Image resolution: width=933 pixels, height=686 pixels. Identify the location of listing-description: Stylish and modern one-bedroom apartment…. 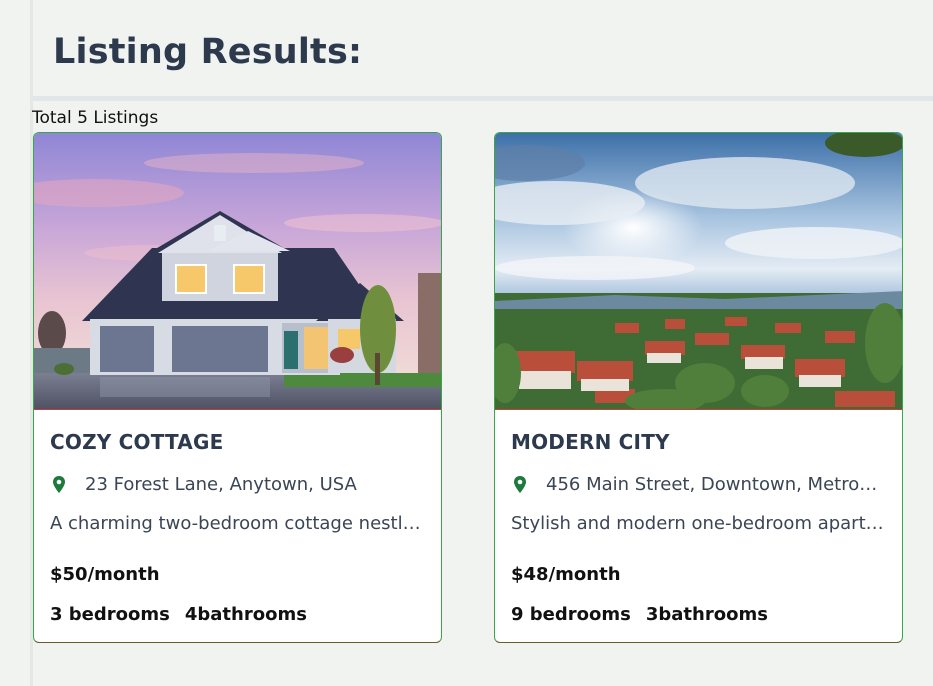
(698, 523).